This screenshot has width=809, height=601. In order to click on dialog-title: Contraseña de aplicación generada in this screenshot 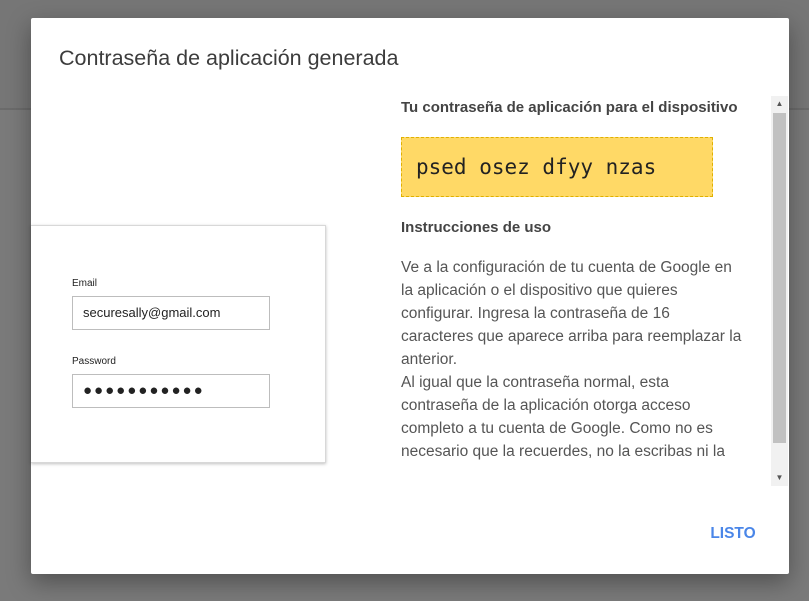, I will do `click(229, 58)`.